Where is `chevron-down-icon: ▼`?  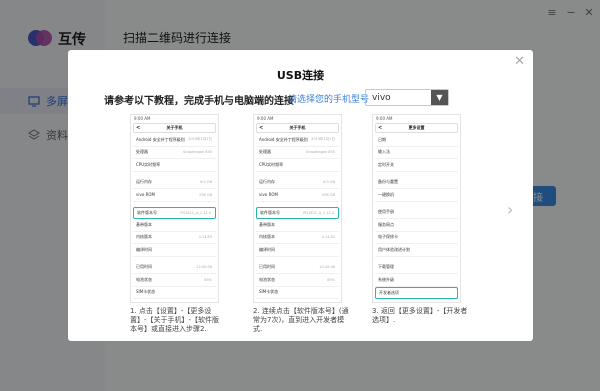
chevron-down-icon: ▼ is located at coordinates (439, 97).